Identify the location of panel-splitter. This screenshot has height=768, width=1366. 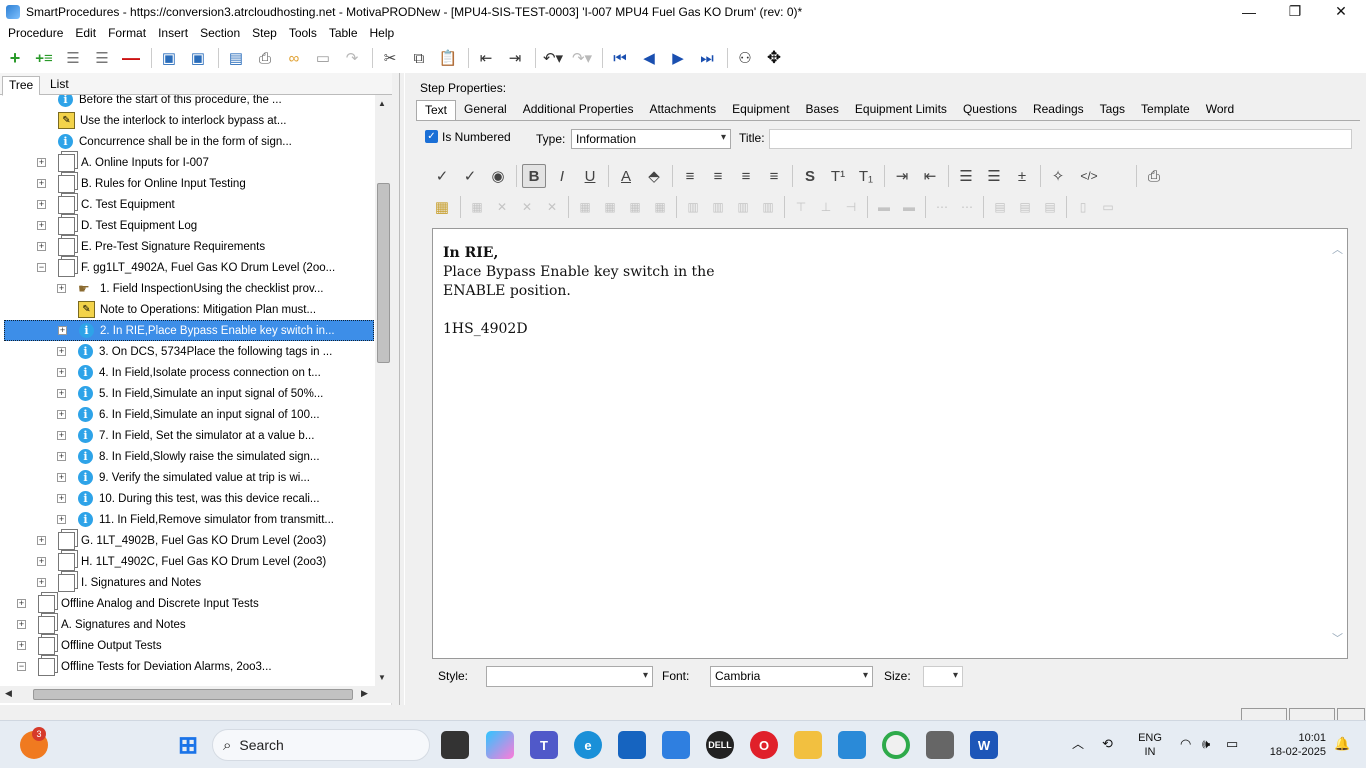
(402, 389).